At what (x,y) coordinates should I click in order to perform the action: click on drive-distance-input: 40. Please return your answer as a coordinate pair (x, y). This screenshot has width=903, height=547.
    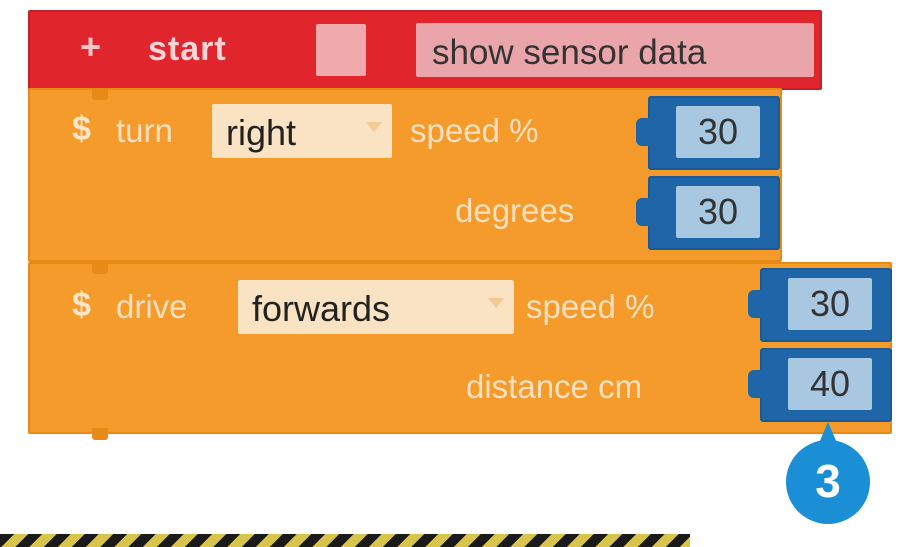
    Looking at the image, I should click on (820, 385).